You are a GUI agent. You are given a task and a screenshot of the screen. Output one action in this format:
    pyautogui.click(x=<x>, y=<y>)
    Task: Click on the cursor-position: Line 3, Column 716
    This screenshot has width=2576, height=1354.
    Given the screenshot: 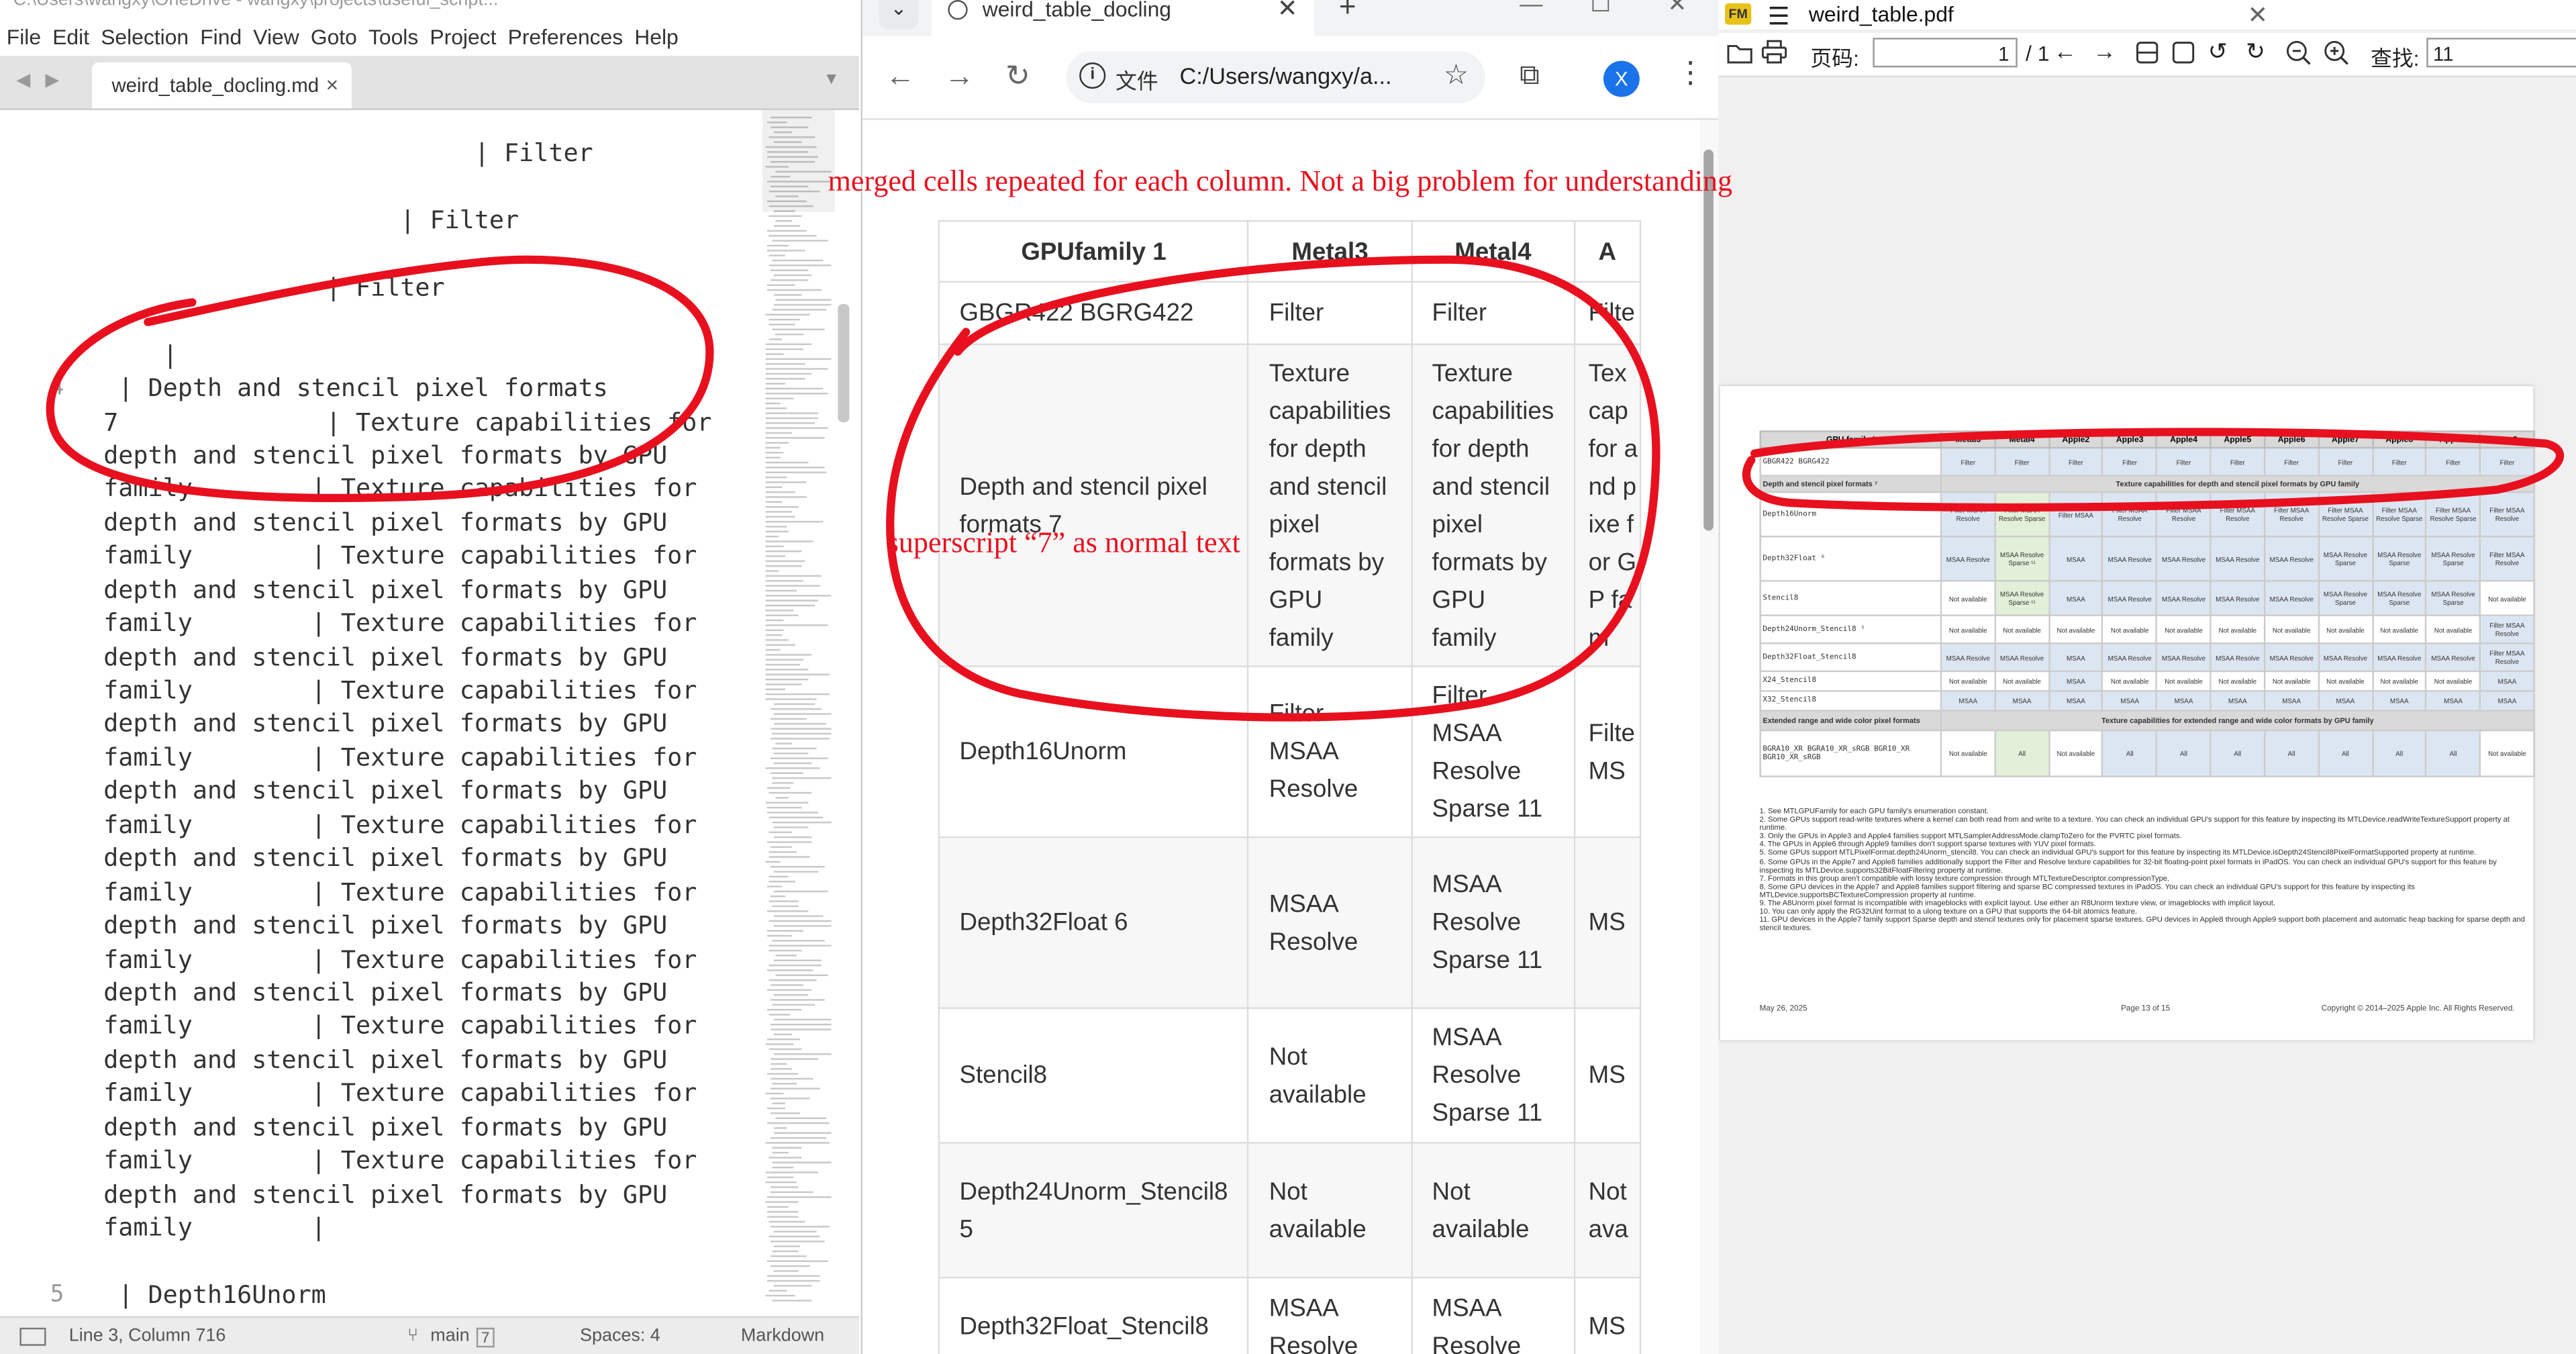 What is the action you would take?
    pyautogui.click(x=147, y=1335)
    